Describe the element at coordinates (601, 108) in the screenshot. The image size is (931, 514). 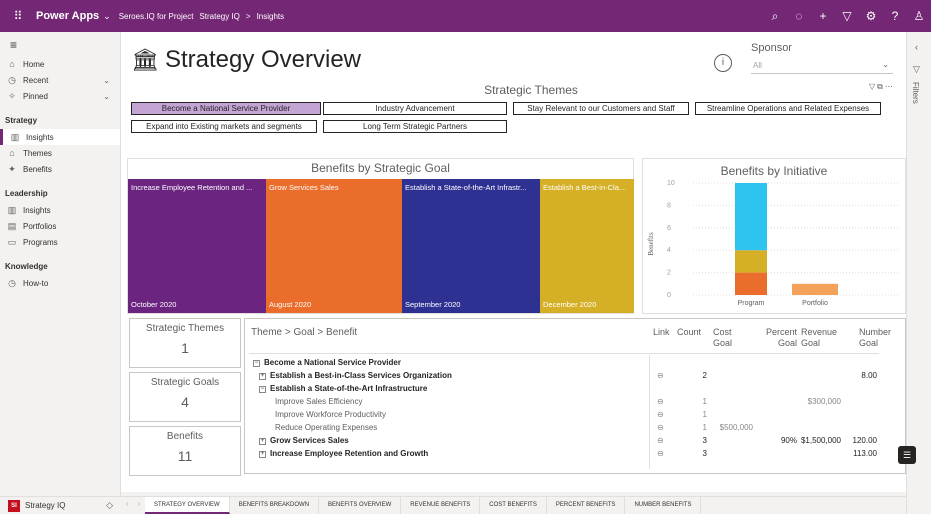
I see `theme-button: Stay Relevant to our Customers and Staff` at that location.